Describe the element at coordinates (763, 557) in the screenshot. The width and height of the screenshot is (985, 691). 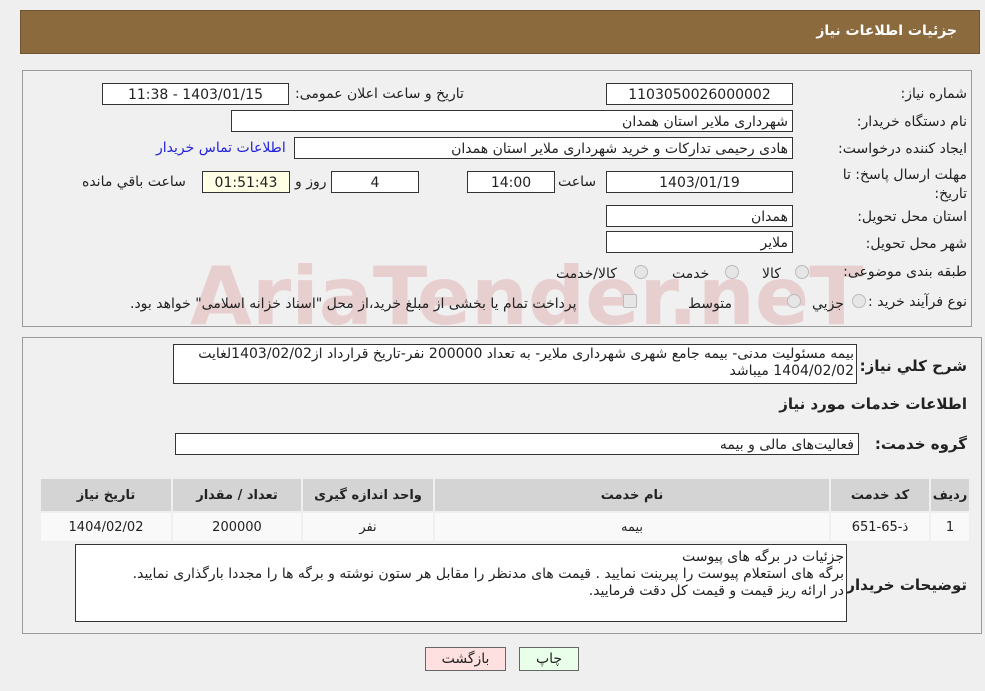
I see `notes-line: جزئیات در برگه های پیوست` at that location.